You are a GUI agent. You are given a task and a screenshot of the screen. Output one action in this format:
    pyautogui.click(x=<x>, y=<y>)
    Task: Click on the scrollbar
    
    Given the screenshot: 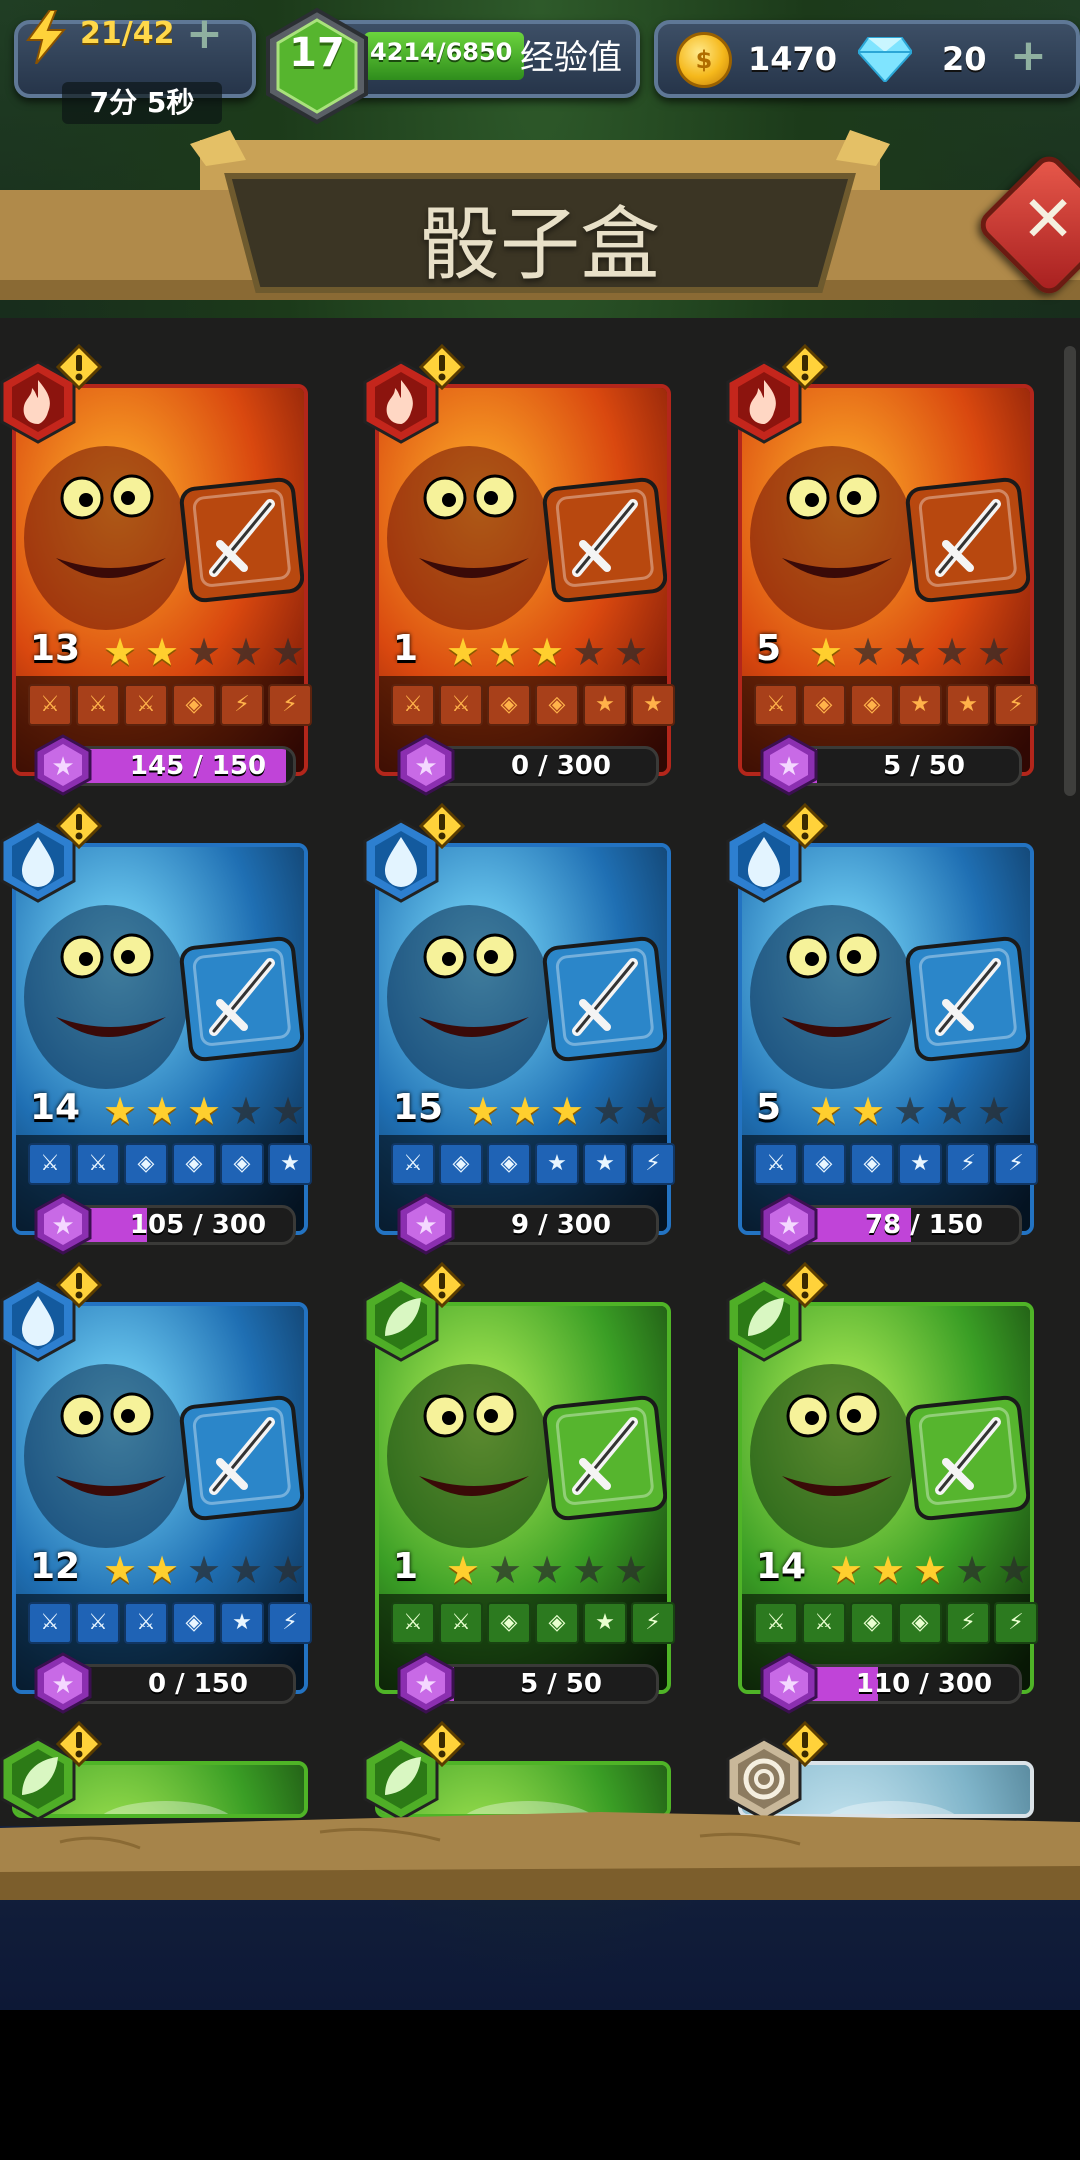 What is the action you would take?
    pyautogui.click(x=1070, y=571)
    